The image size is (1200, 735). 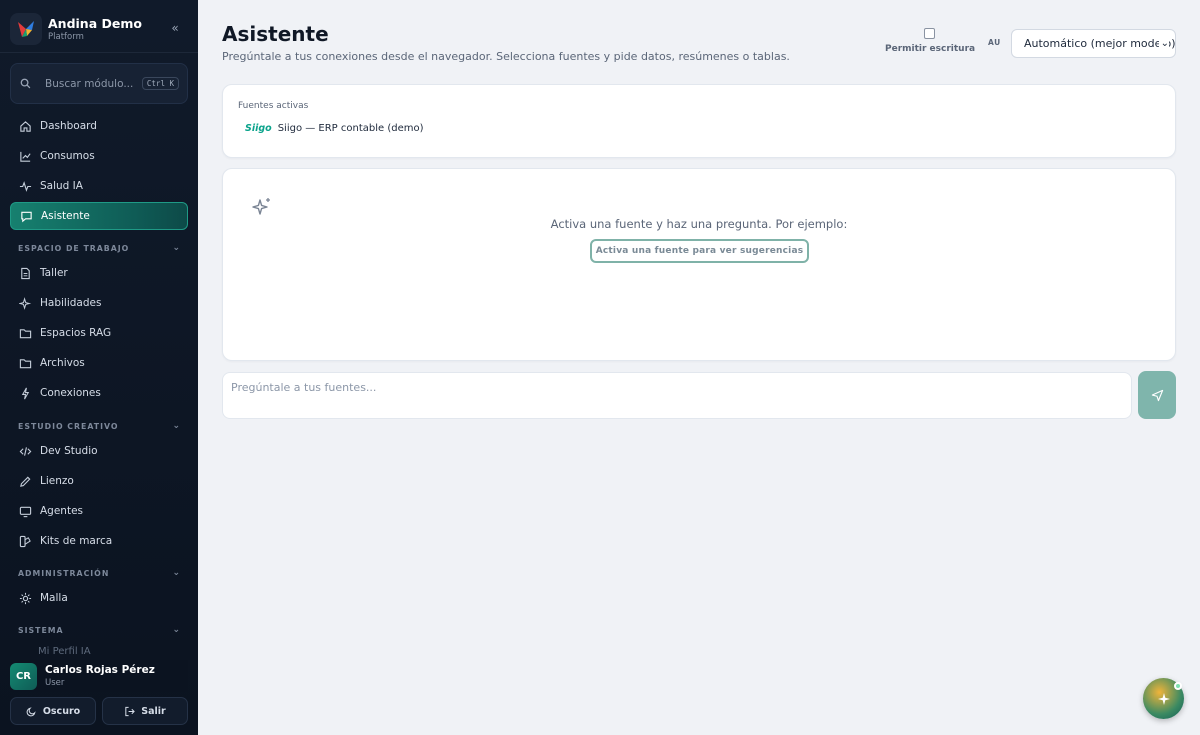 What do you see at coordinates (70, 393) in the screenshot?
I see `nav-label: Conexiones` at bounding box center [70, 393].